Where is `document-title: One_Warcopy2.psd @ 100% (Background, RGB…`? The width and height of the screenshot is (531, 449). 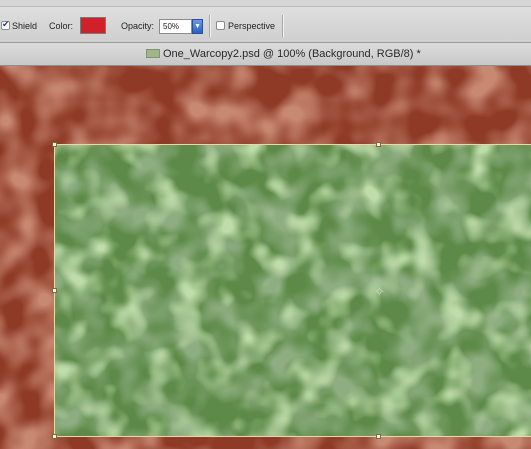 document-title: One_Warcopy2.psd @ 100% (Background, RGB… is located at coordinates (292, 54).